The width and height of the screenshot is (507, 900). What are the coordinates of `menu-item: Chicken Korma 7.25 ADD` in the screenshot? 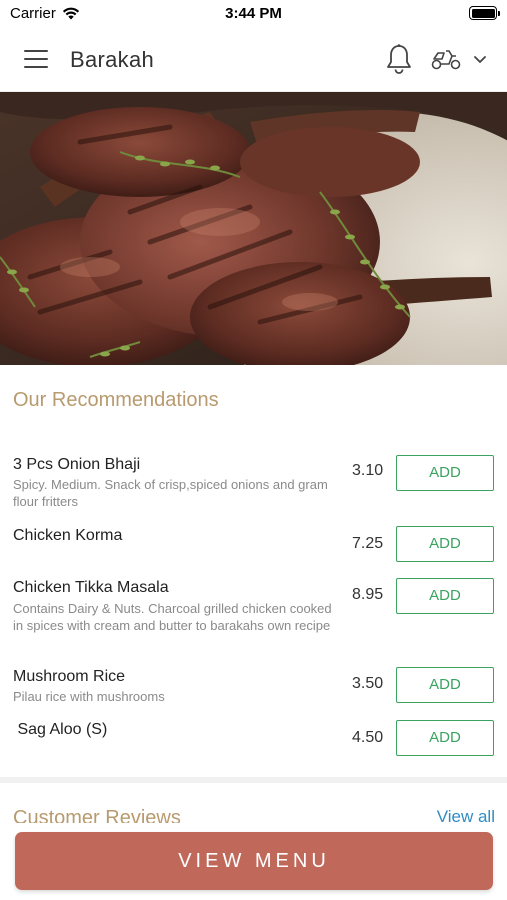 It's located at (253, 546).